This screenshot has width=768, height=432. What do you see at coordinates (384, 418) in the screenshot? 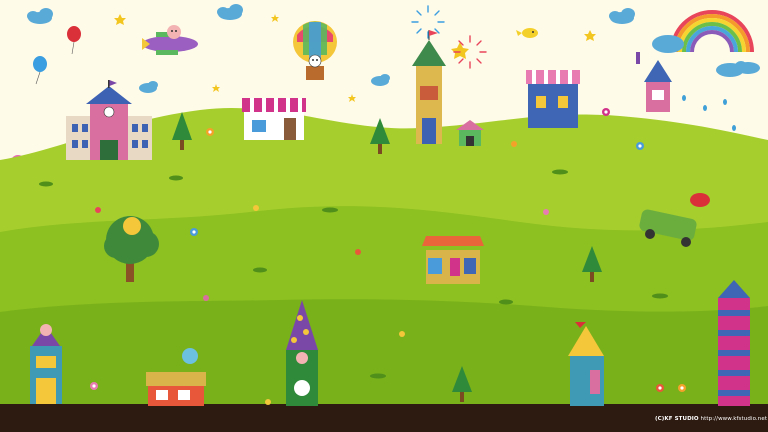
I see `ground-strip` at bounding box center [384, 418].